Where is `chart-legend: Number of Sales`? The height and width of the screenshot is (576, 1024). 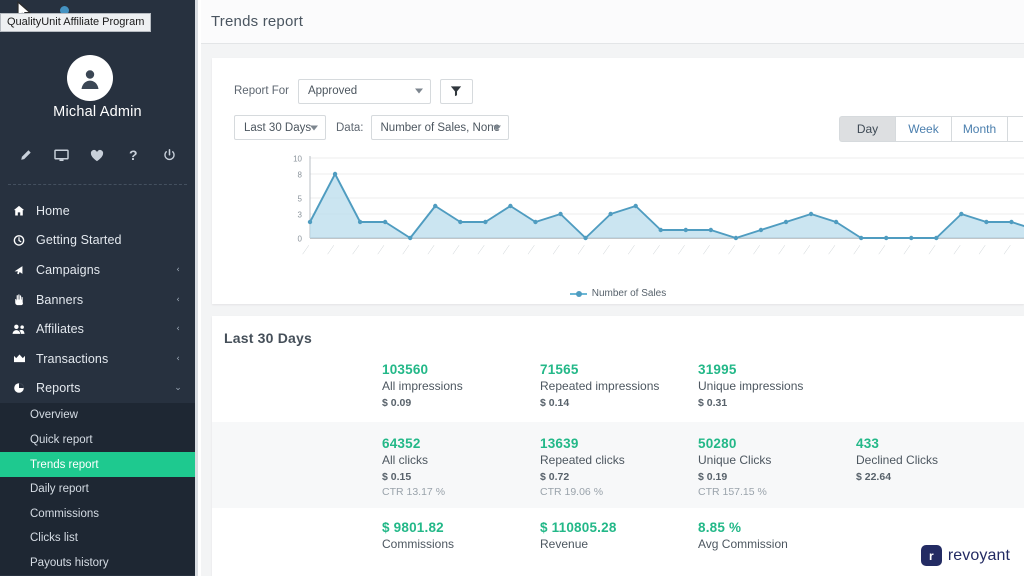
chart-legend: Number of Sales is located at coordinates (618, 293).